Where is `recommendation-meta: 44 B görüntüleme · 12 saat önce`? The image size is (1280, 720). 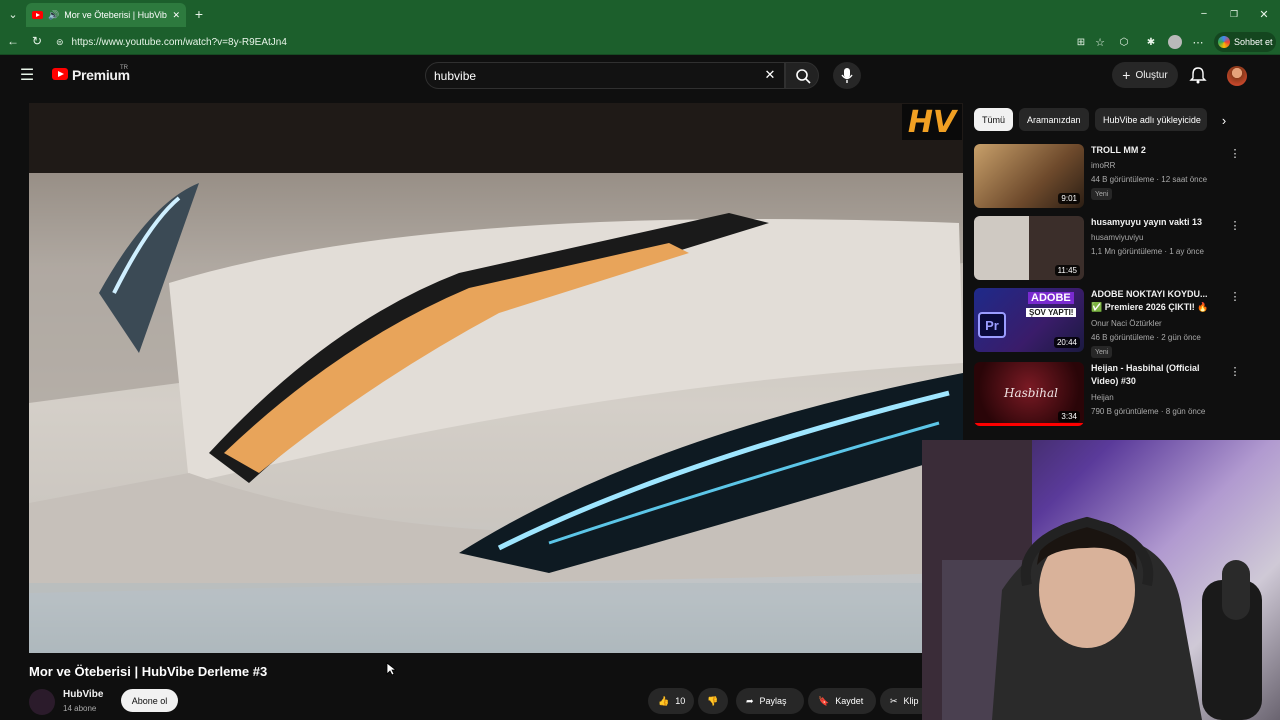
recommendation-meta: 44 B görüntüleme · 12 saat önce is located at coordinates (1149, 179).